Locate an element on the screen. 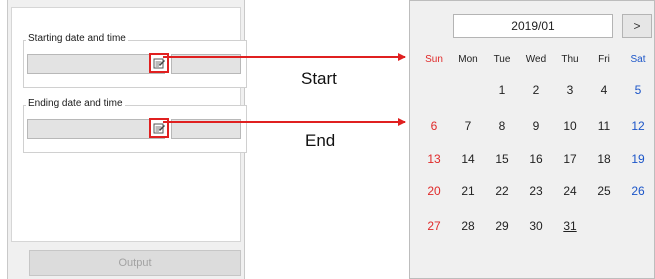  calendar-day: 22 is located at coordinates (502, 191).